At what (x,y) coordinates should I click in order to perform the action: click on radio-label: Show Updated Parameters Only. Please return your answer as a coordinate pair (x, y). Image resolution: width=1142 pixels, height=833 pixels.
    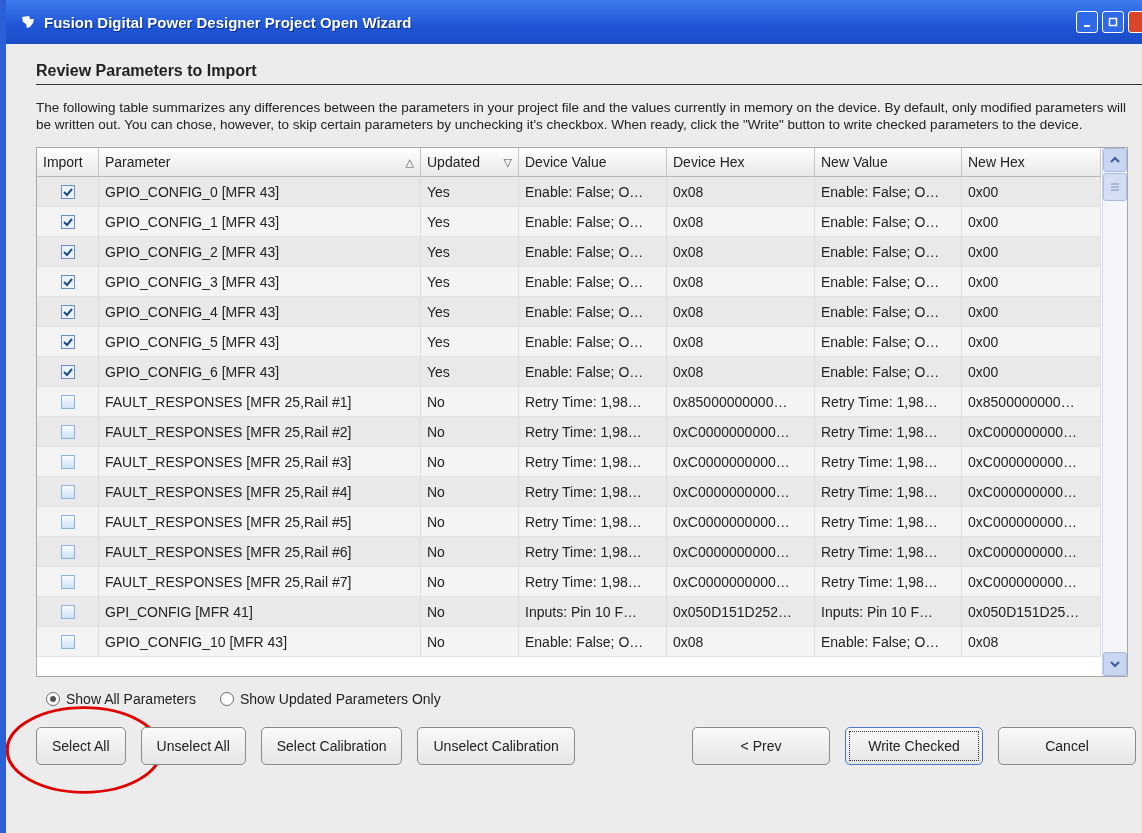
    Looking at the image, I should click on (340, 699).